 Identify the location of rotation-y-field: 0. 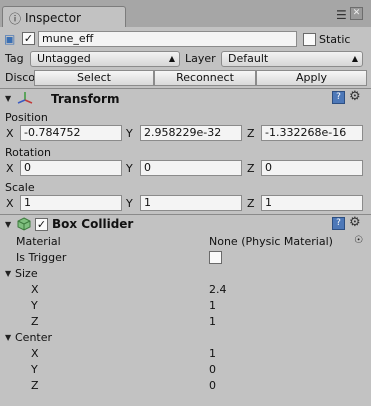
(191, 168).